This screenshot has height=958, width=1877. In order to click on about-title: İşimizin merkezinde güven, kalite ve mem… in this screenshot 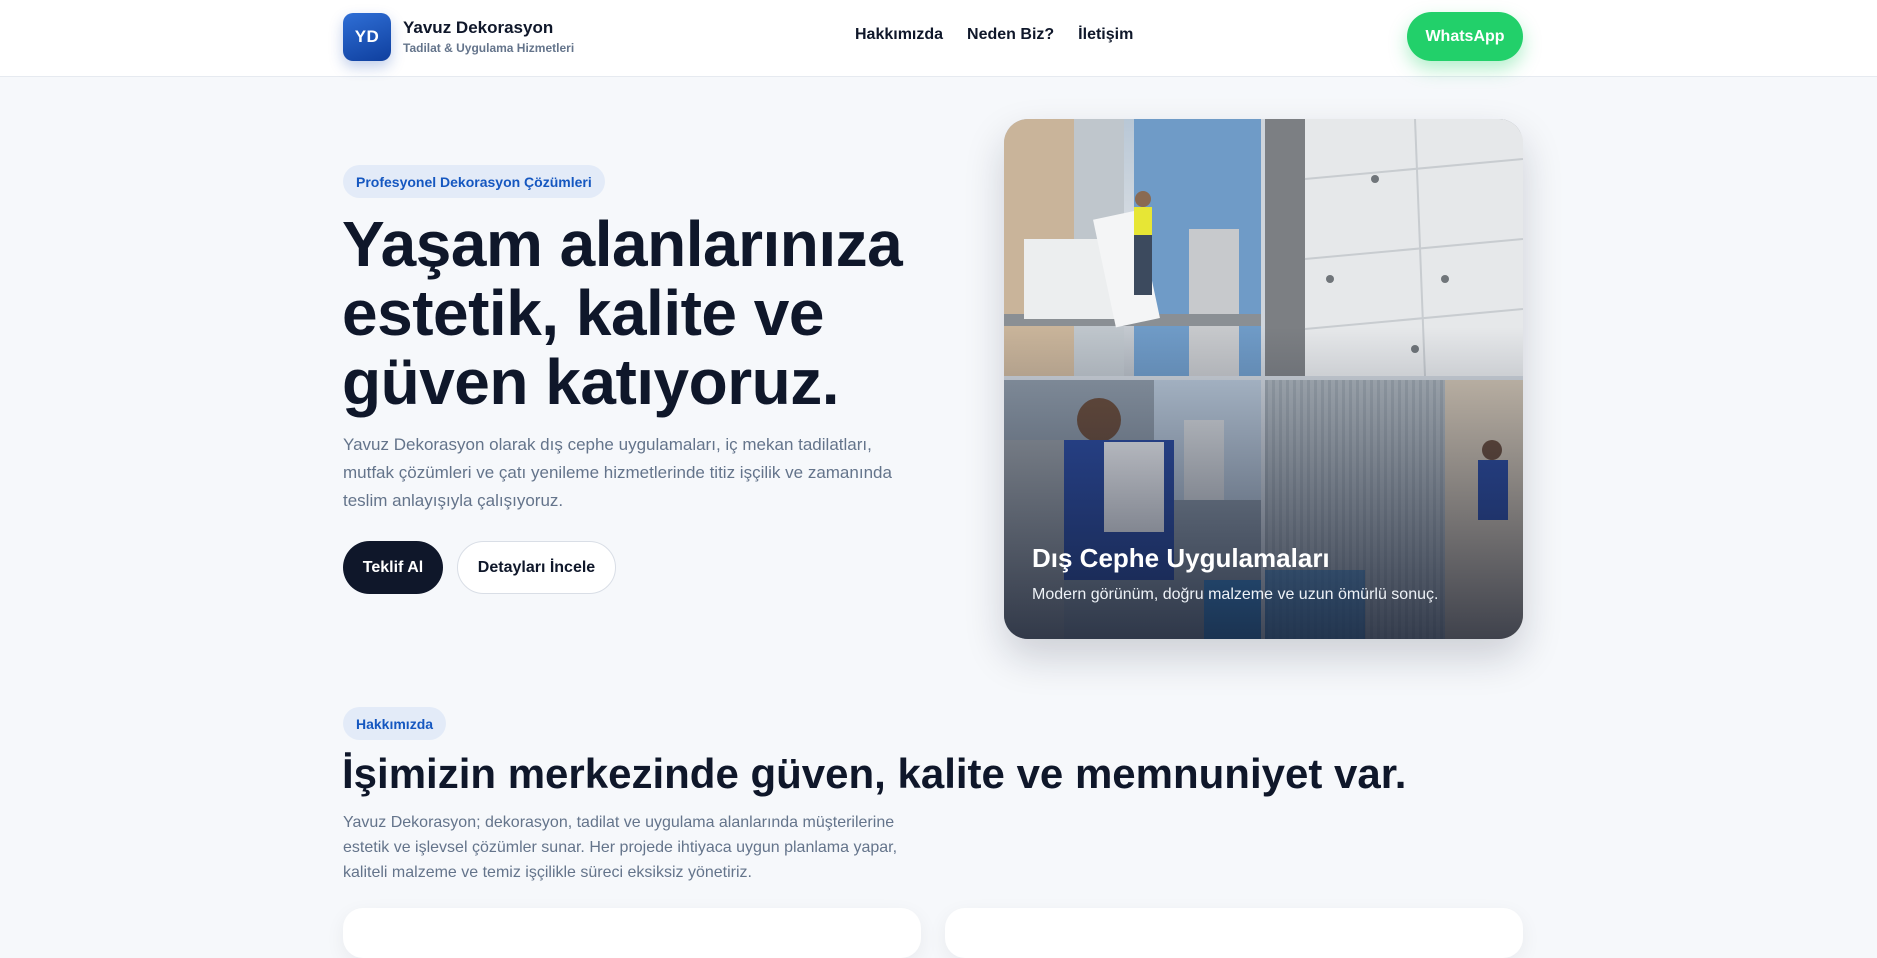, I will do `click(874, 773)`.